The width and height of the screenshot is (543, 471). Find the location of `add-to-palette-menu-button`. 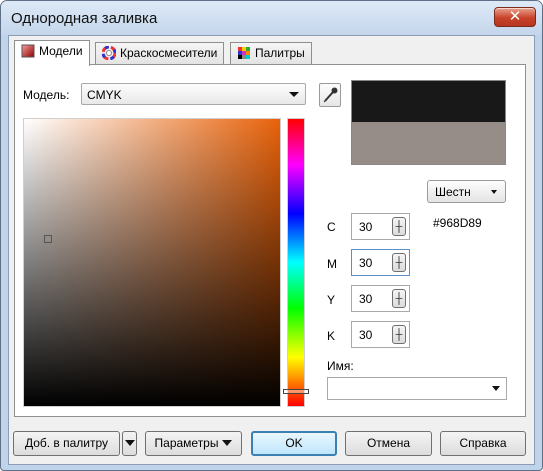

add-to-palette-menu-button is located at coordinates (129, 443).